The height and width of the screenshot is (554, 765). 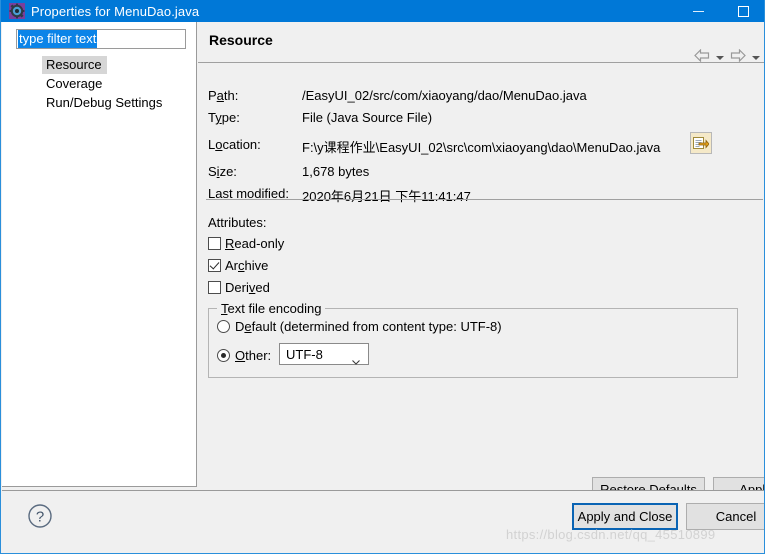 What do you see at coordinates (727, 57) in the screenshot?
I see `navigation-controls` at bounding box center [727, 57].